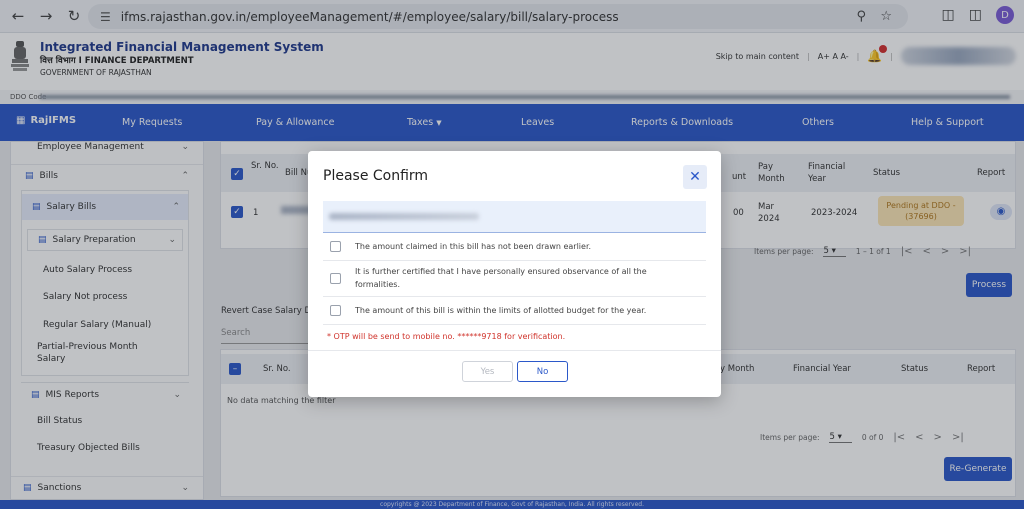 The height and width of the screenshot is (509, 1024). I want to click on no-button: No, so click(542, 371).